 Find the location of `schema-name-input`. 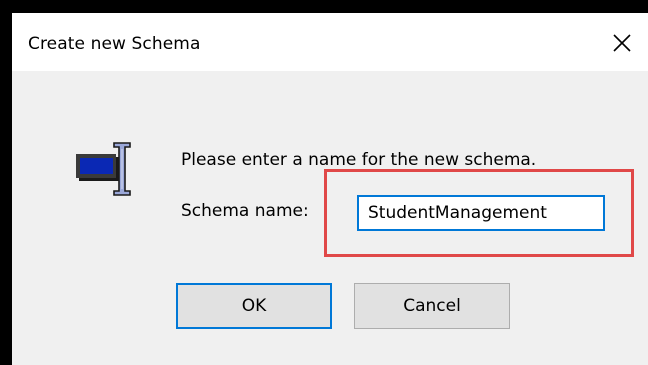

schema-name-input is located at coordinates (481, 213).